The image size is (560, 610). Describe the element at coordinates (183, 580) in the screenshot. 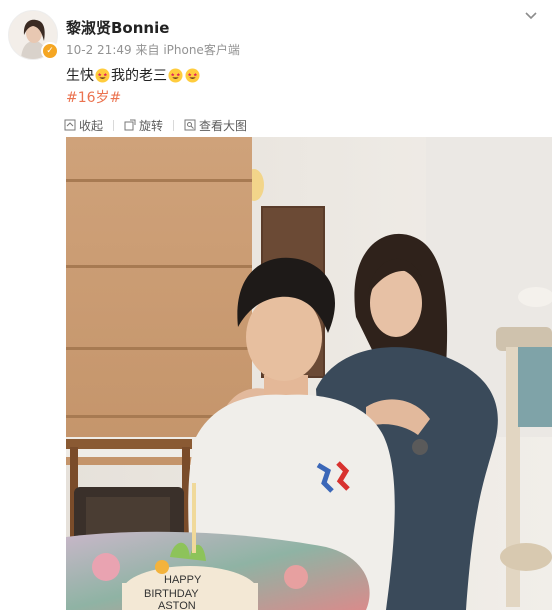

I see `cake-text-line1: HAPPY` at that location.